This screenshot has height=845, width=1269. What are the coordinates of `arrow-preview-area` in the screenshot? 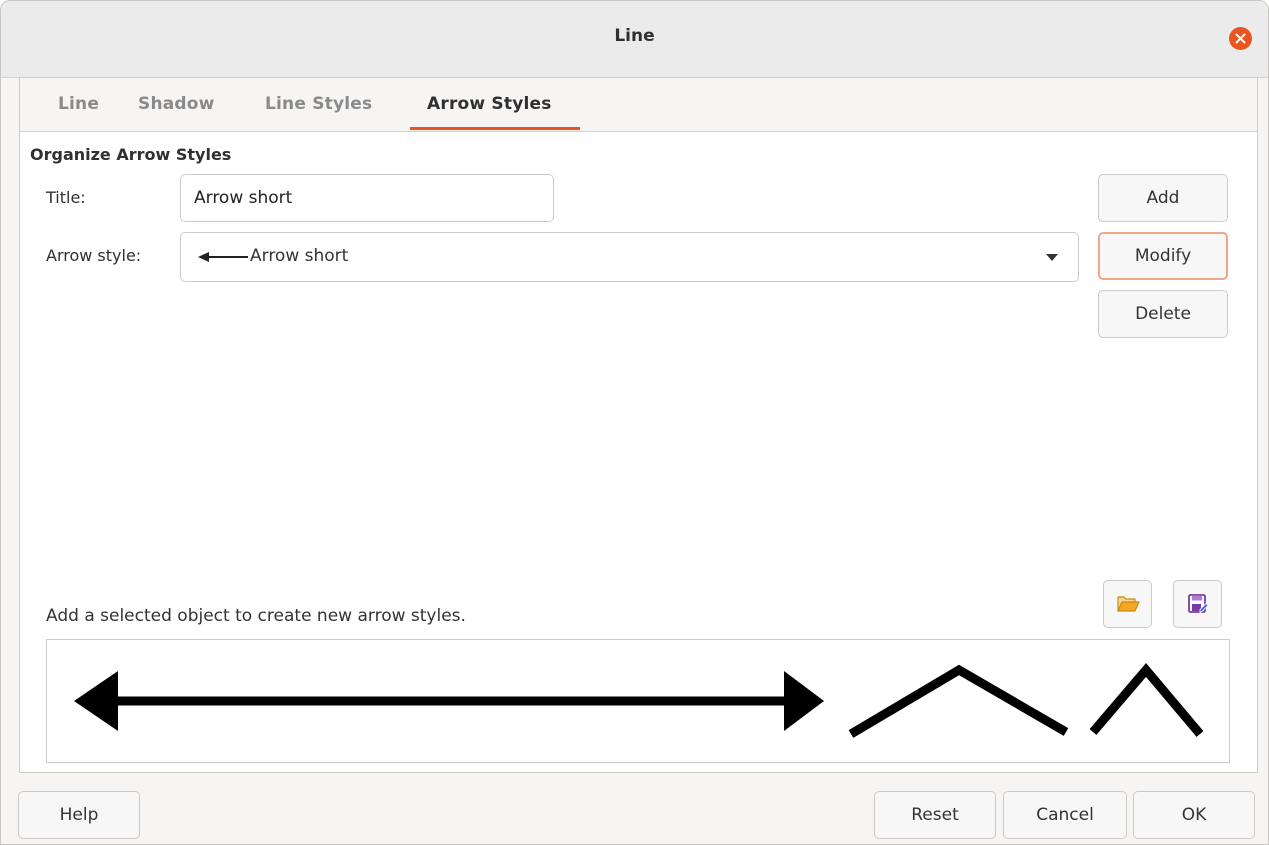 It's located at (638, 701).